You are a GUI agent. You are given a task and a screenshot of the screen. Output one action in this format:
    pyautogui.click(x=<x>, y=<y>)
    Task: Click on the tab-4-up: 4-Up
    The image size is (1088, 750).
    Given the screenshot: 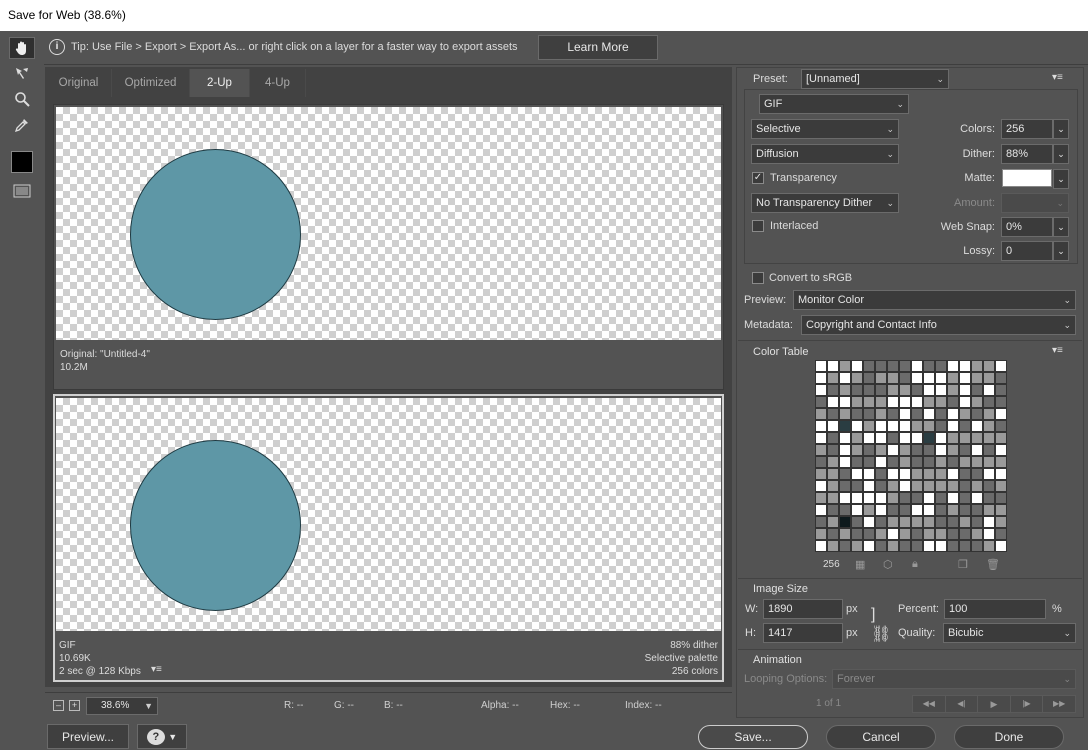 What is the action you would take?
    pyautogui.click(x=278, y=83)
    